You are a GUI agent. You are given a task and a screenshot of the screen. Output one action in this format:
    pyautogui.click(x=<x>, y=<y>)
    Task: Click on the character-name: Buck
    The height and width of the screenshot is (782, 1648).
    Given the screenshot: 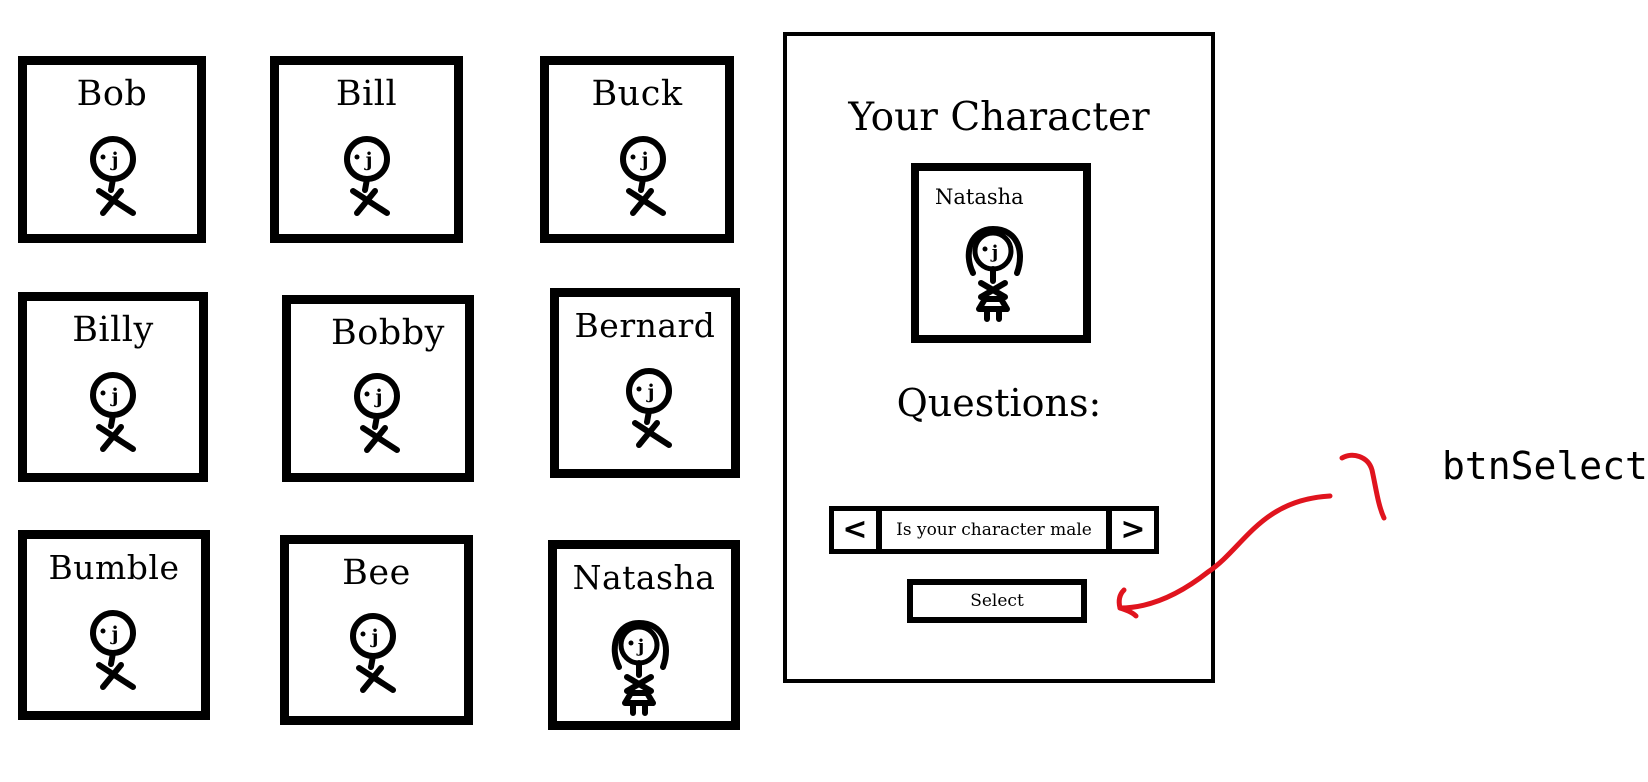 What is the action you would take?
    pyautogui.click(x=637, y=94)
    